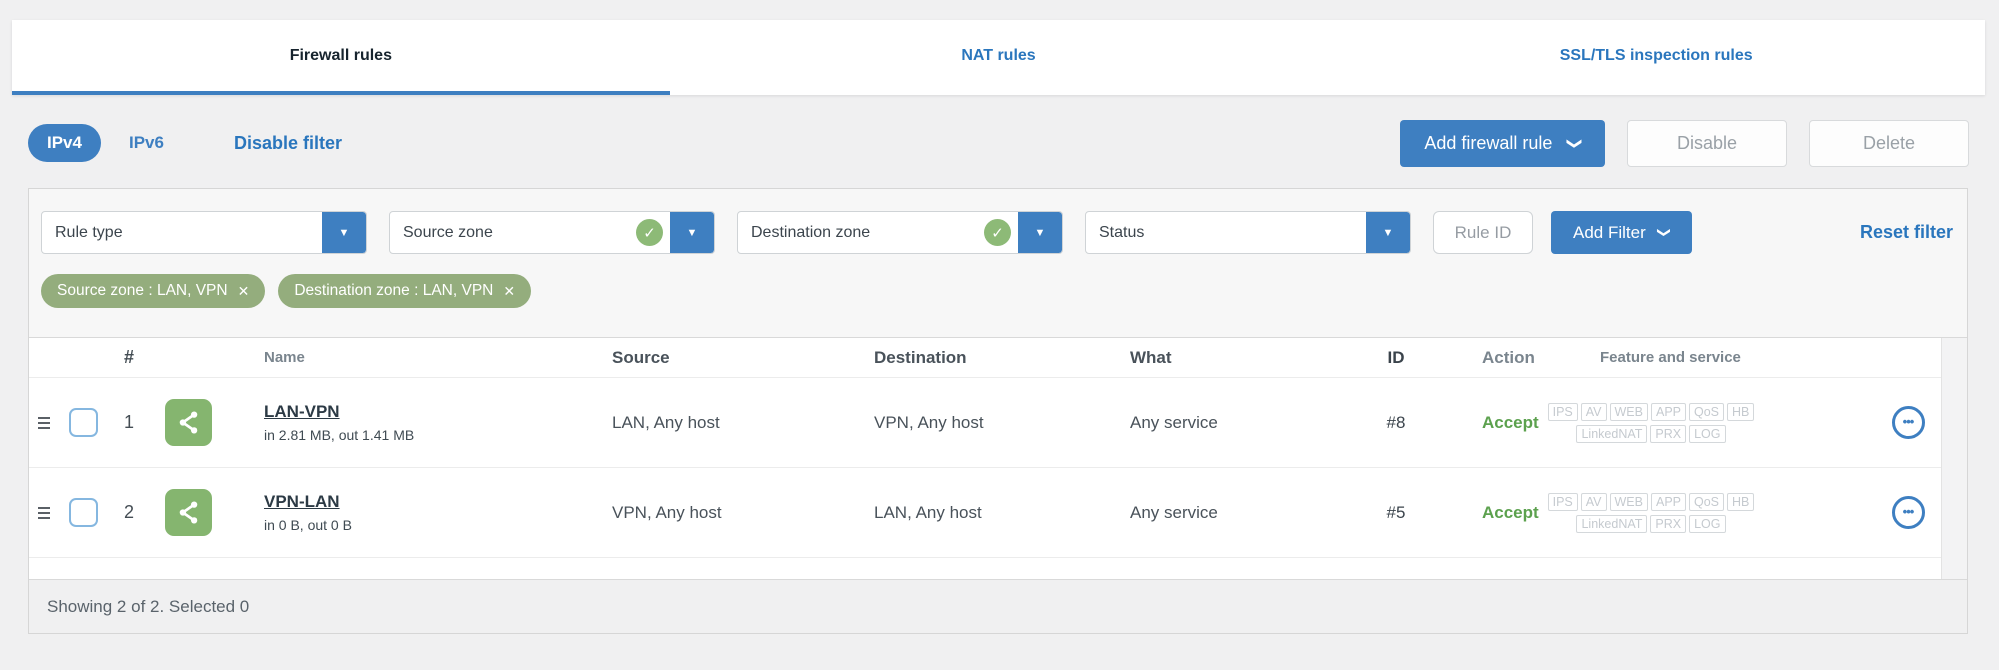 Image resolution: width=1999 pixels, height=670 pixels. Describe the element at coordinates (1954, 458) in the screenshot. I see `scrollbar-track` at that location.